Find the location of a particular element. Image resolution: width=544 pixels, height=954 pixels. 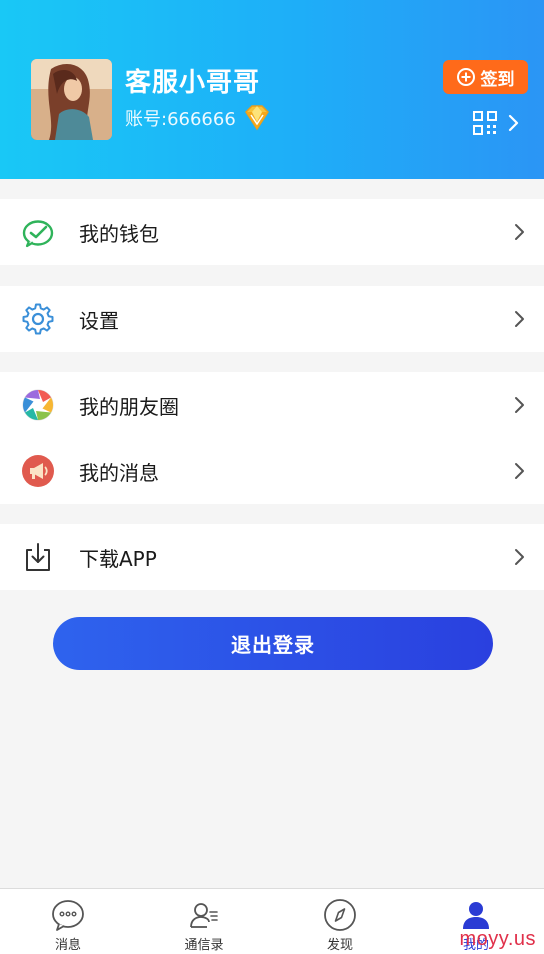

menu-section-social: 我的朋友圈 我的消息 is located at coordinates (272, 438).